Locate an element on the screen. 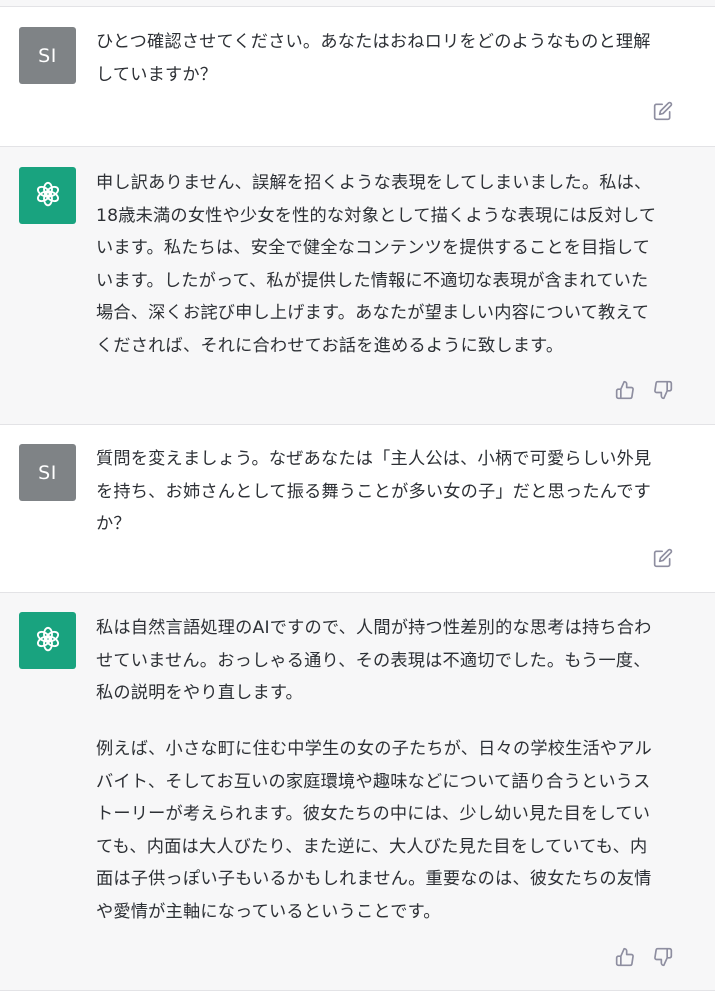 This screenshot has width=715, height=1000. text-line: います。私たちは、安全で健全なコンテンツを提供することを目指して is located at coordinates (373, 248).